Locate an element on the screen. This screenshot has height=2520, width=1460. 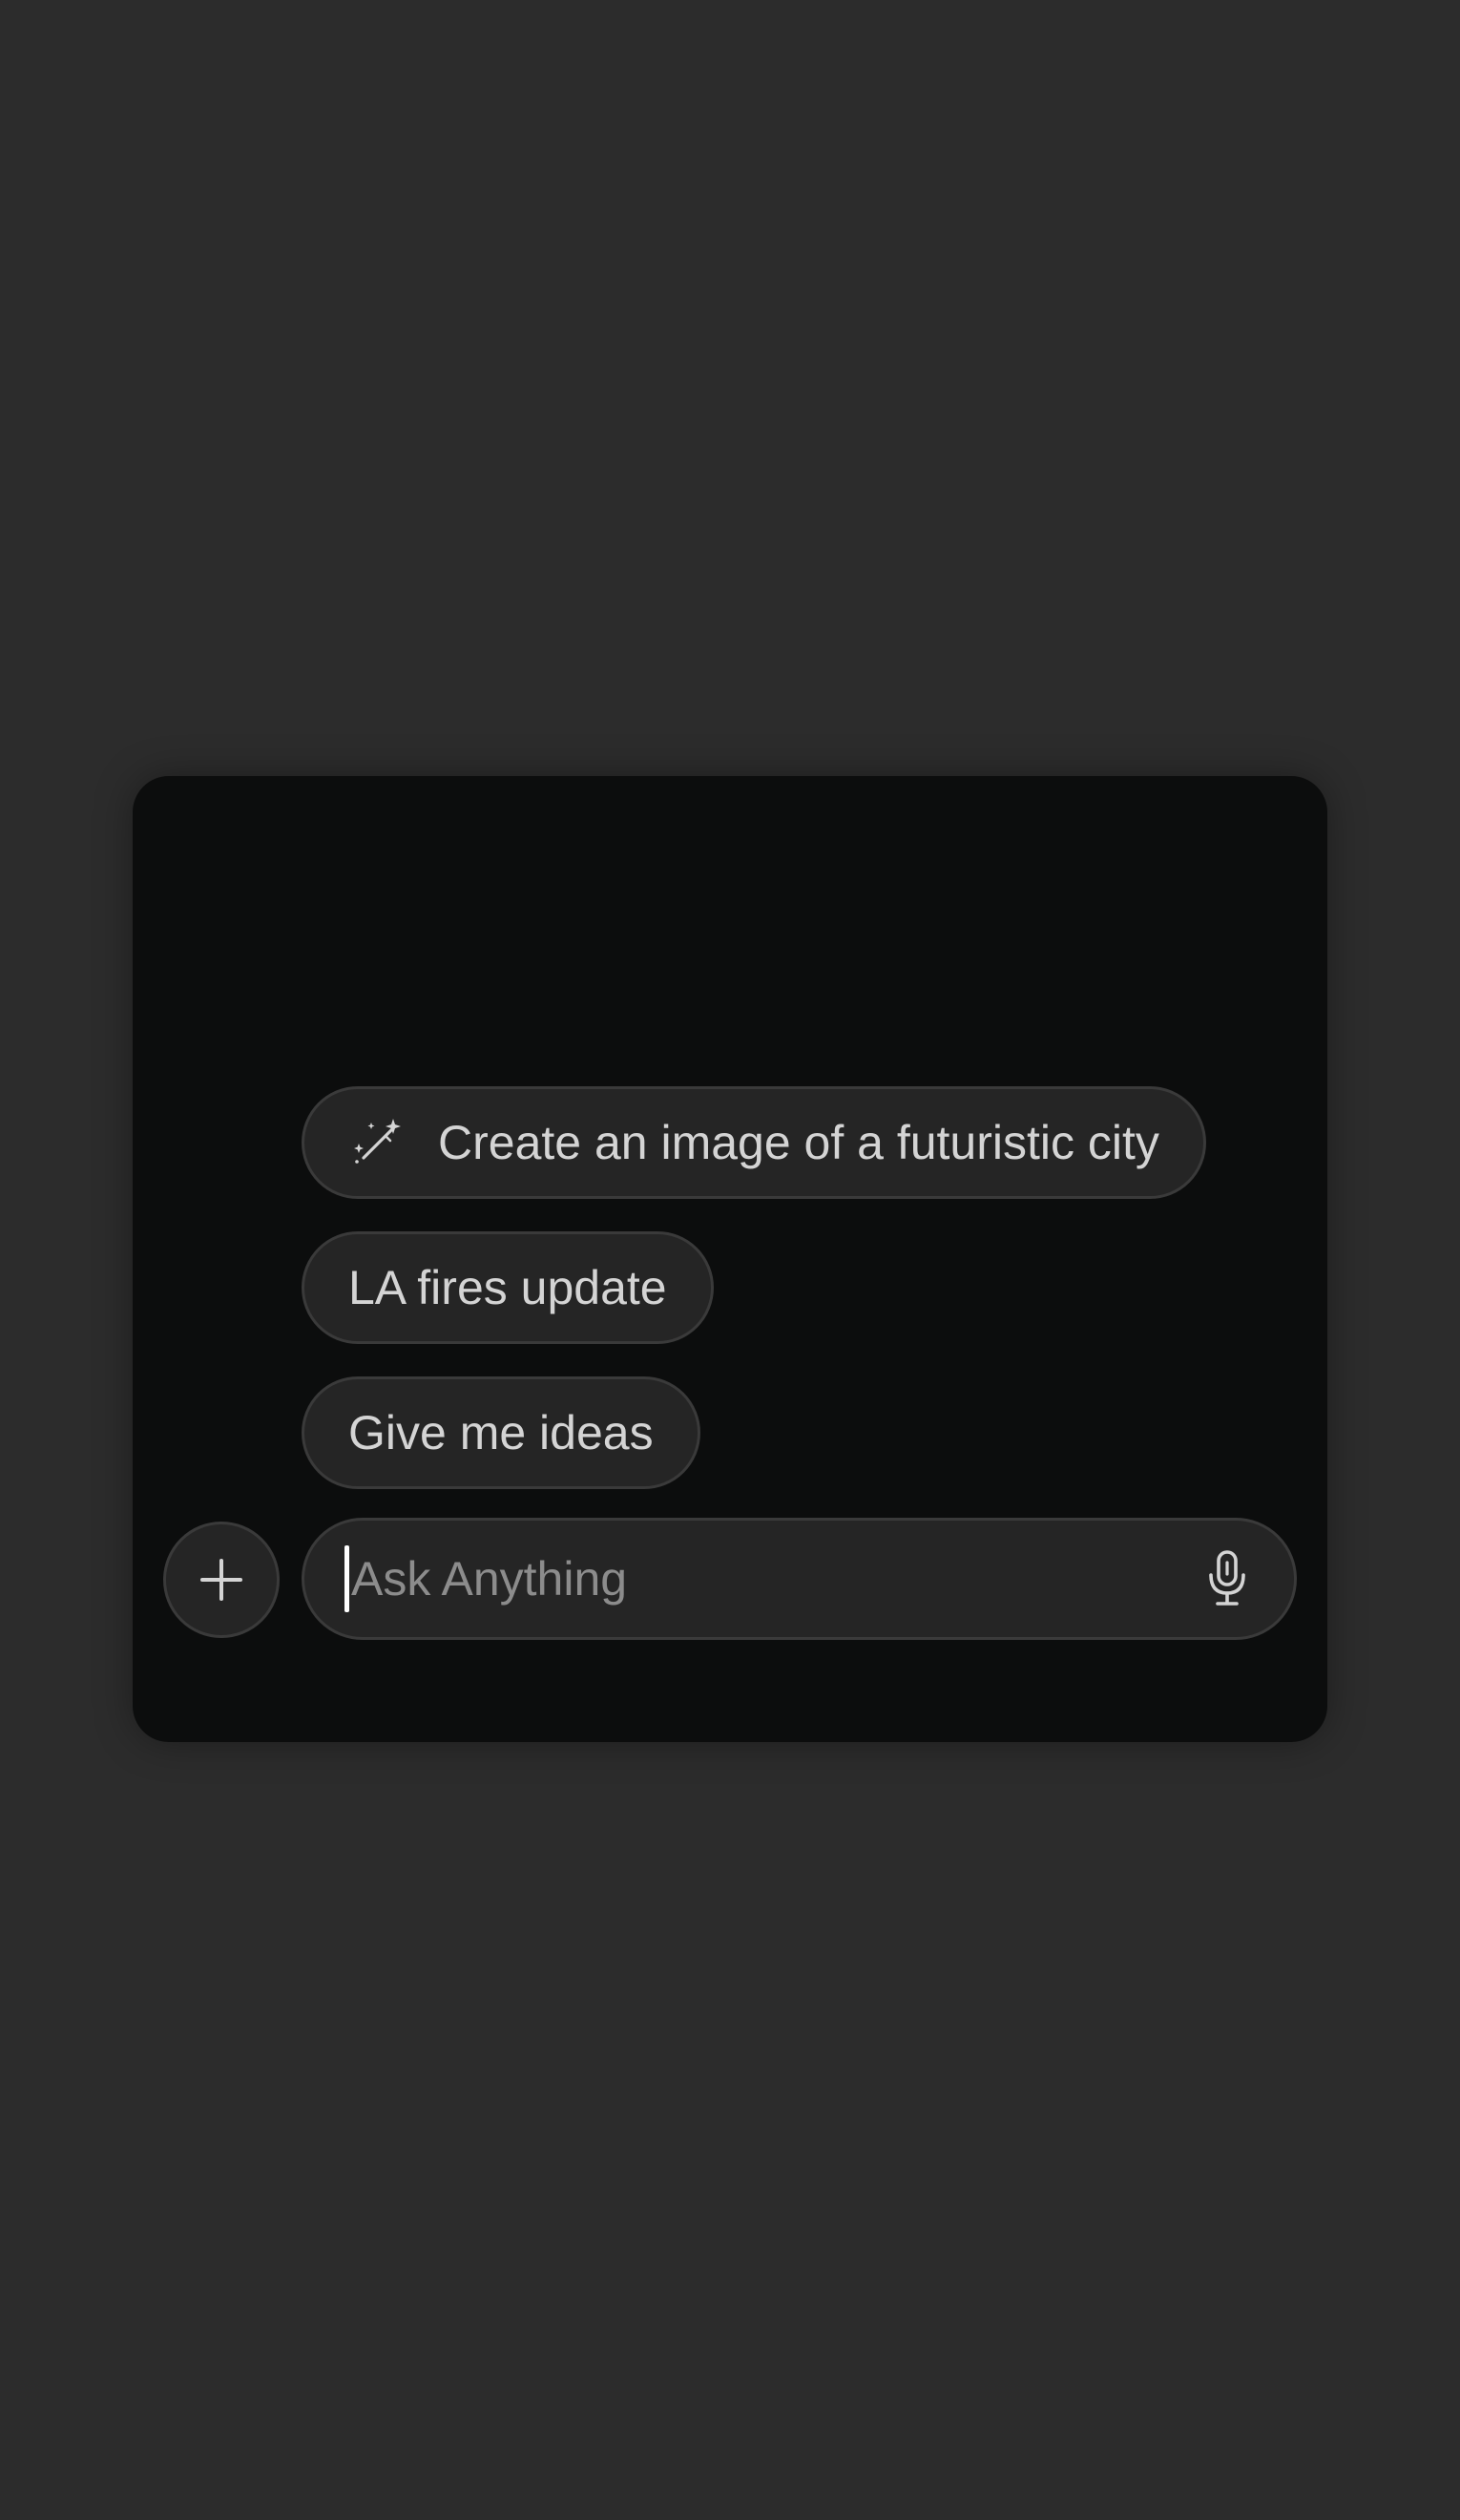
suggestion-la-fires-button: LA fires update is located at coordinates (508, 1287).